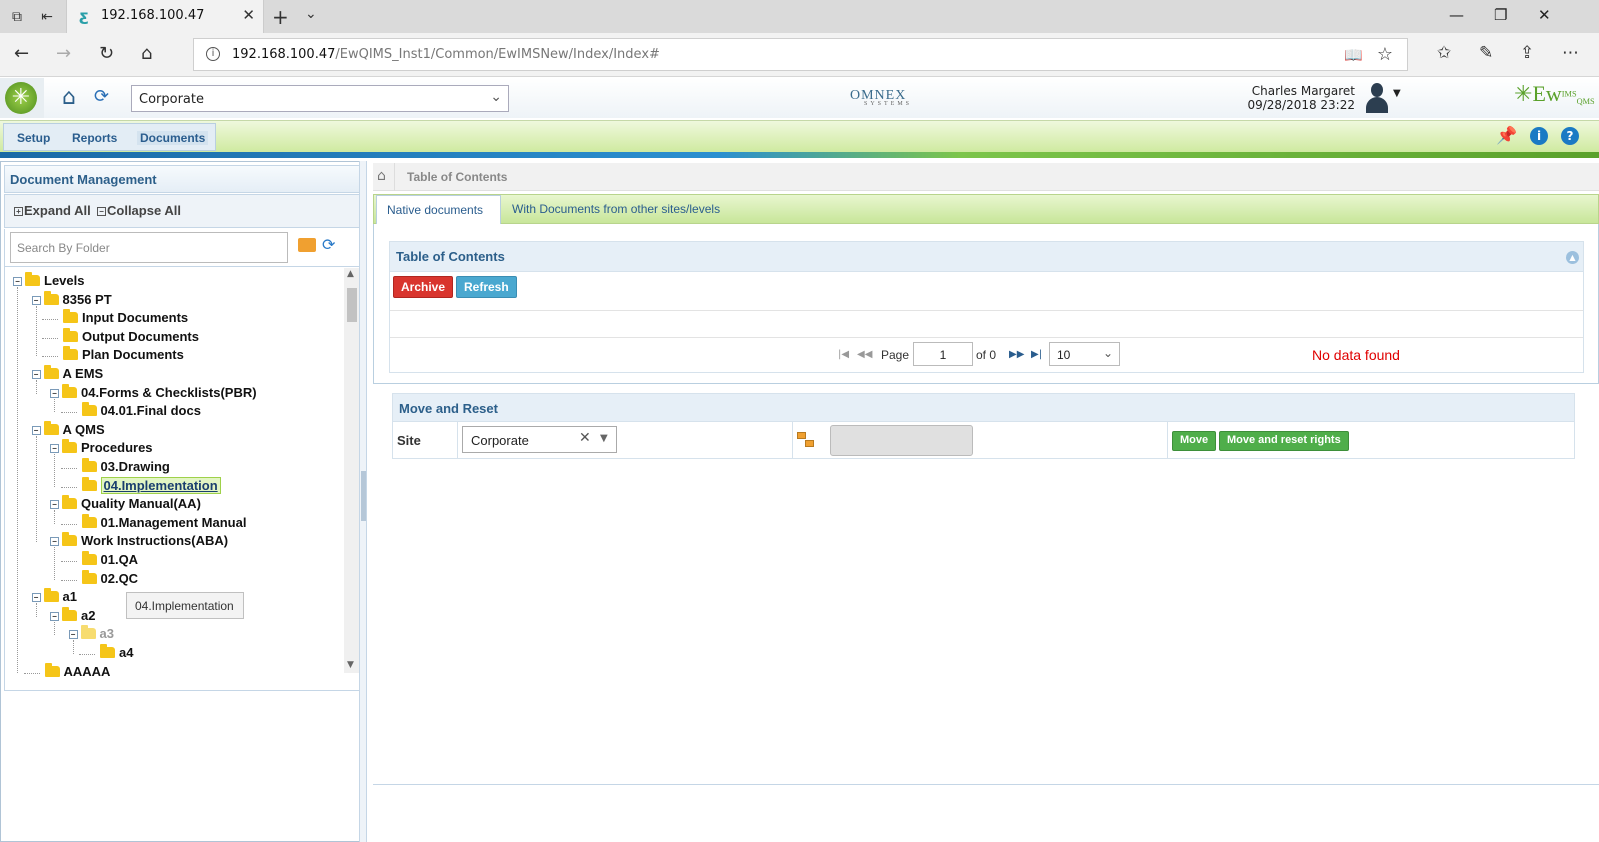 The image size is (1599, 842). I want to click on back-icon: ←, so click(21, 53).